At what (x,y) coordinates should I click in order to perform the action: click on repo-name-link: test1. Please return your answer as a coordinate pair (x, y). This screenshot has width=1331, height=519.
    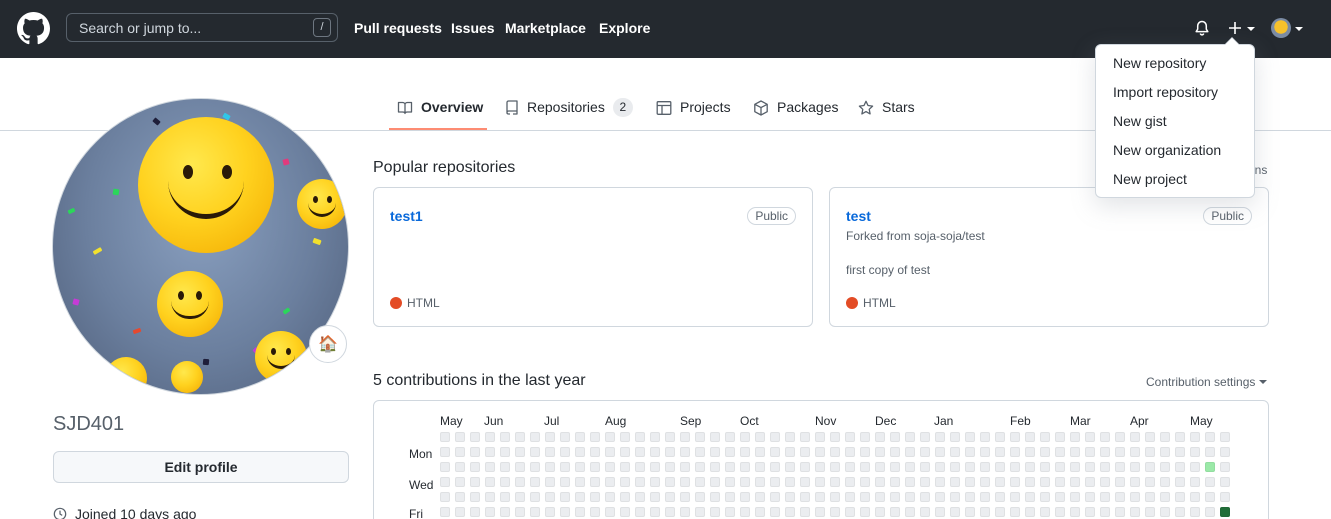
    Looking at the image, I should click on (406, 216).